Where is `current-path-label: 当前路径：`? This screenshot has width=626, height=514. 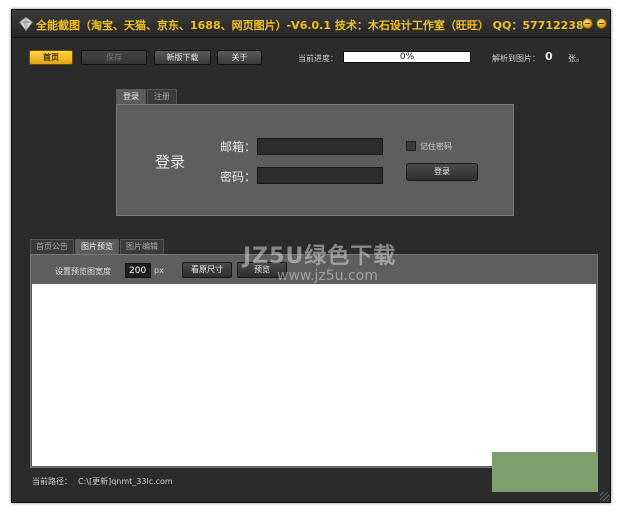
current-path-label: 当前路径： is located at coordinates (52, 481).